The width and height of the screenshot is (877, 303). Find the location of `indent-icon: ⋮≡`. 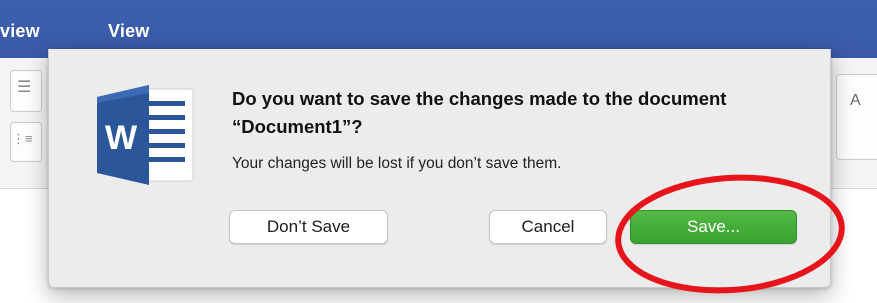

indent-icon: ⋮≡ is located at coordinates (22, 138).